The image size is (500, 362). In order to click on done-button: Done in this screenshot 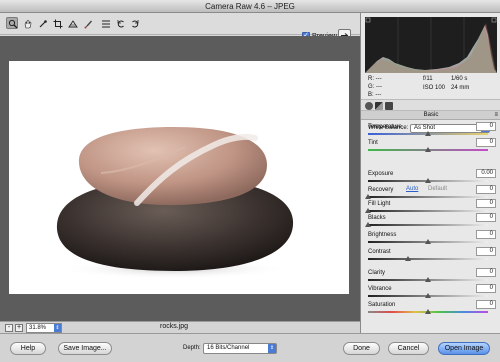, I will do `click(361, 348)`.